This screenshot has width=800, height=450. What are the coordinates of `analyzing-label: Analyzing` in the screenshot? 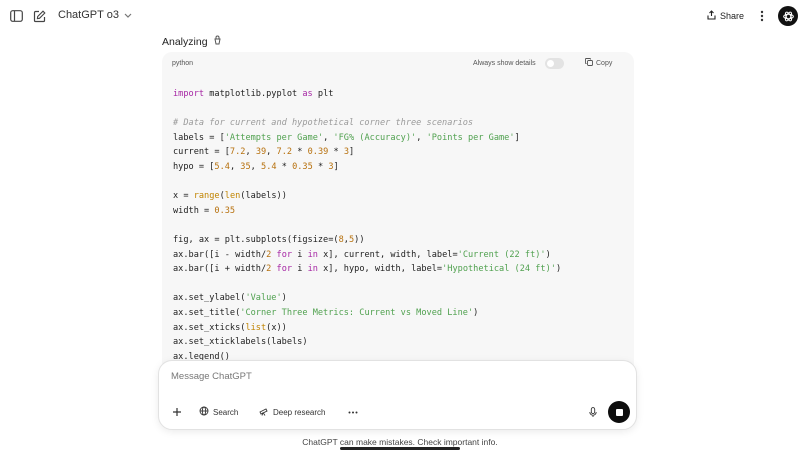 It's located at (185, 41).